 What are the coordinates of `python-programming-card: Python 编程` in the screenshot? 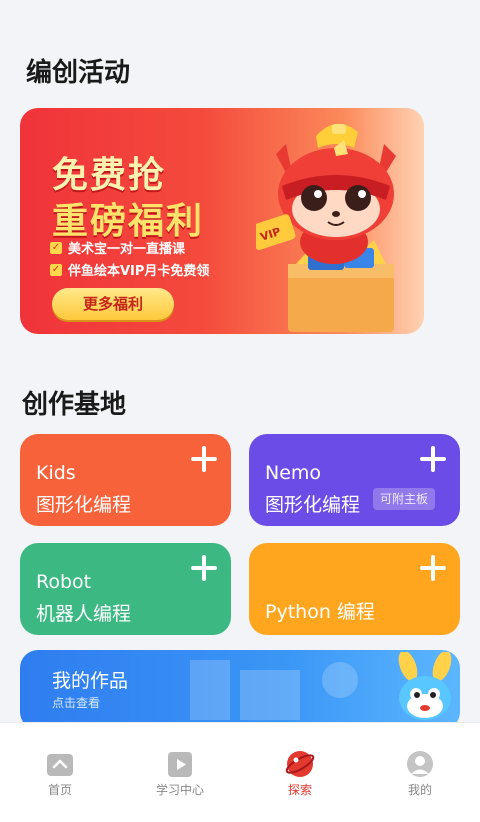 It's located at (354, 589).